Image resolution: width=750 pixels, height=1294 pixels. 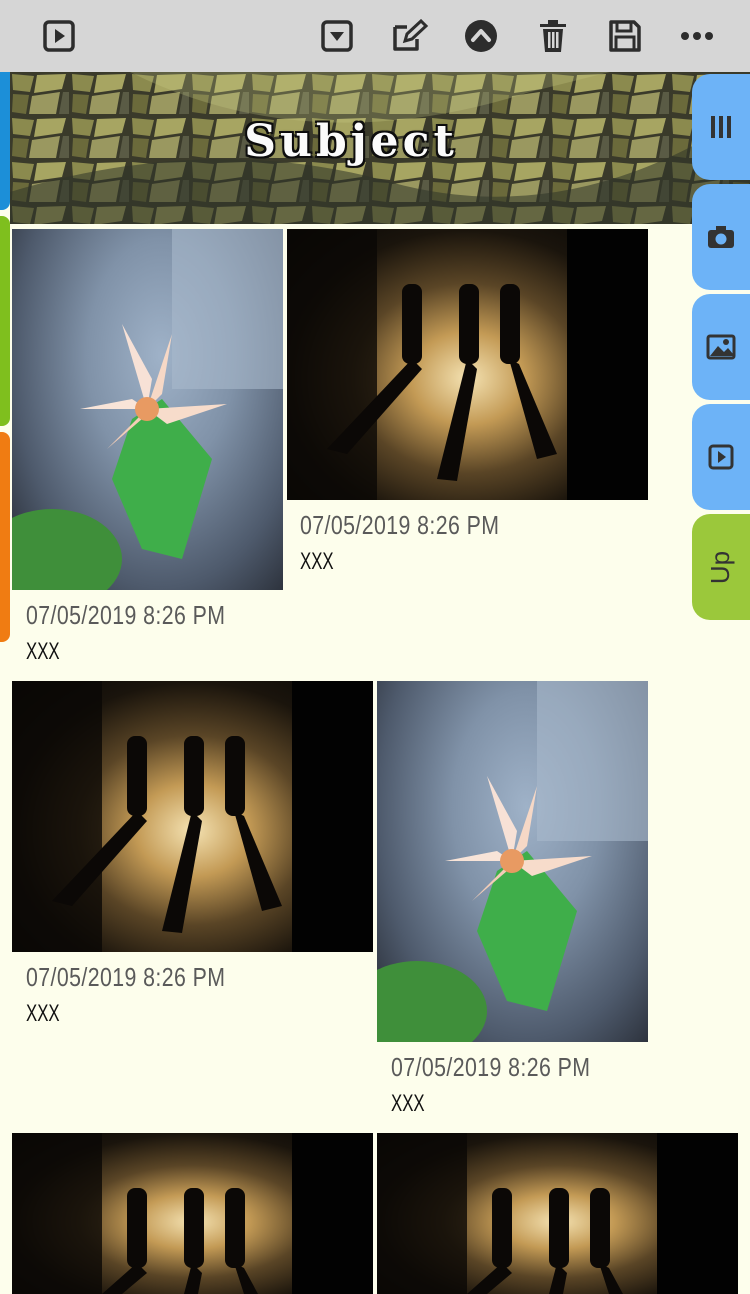 I want to click on save-button, so click(x=625, y=36).